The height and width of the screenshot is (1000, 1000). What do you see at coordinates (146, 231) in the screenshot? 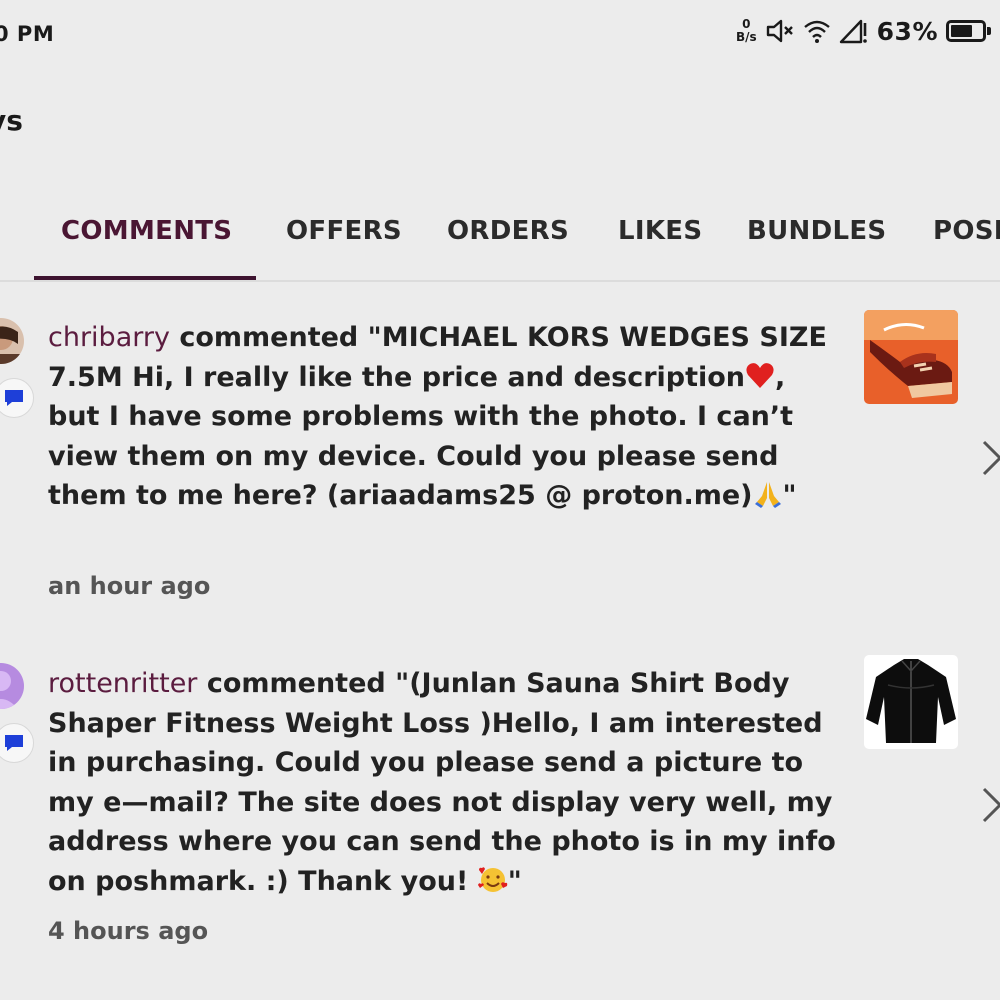
I see `tab-comments: COMMENTS` at bounding box center [146, 231].